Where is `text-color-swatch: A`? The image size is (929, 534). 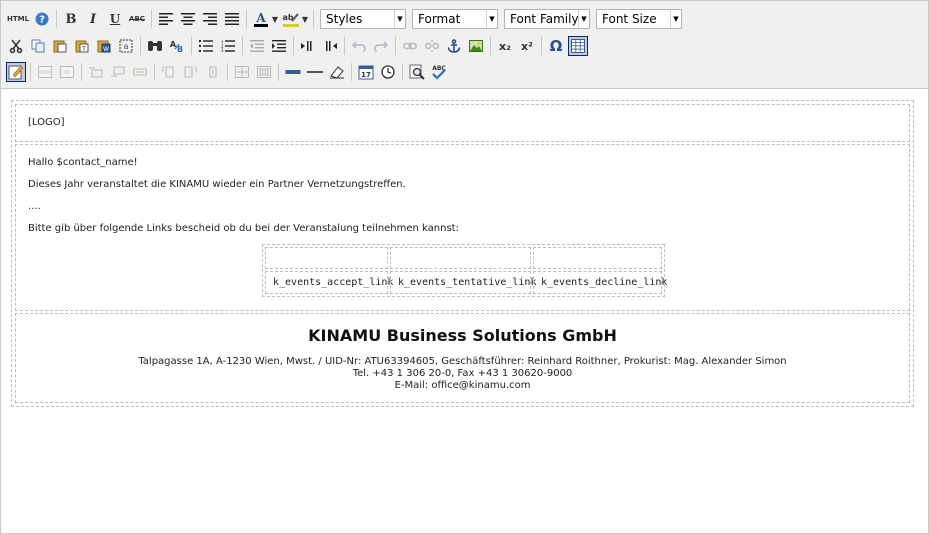 text-color-swatch: A is located at coordinates (261, 19).